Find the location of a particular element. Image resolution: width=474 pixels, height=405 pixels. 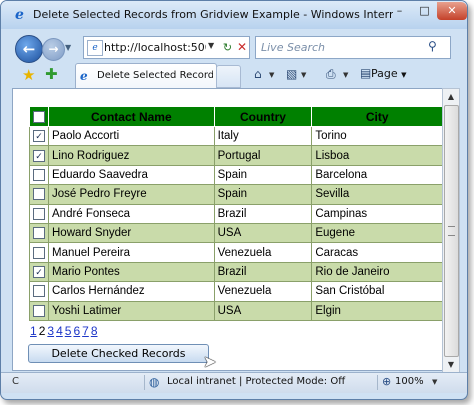

select-all-checkbox is located at coordinates (39, 117).